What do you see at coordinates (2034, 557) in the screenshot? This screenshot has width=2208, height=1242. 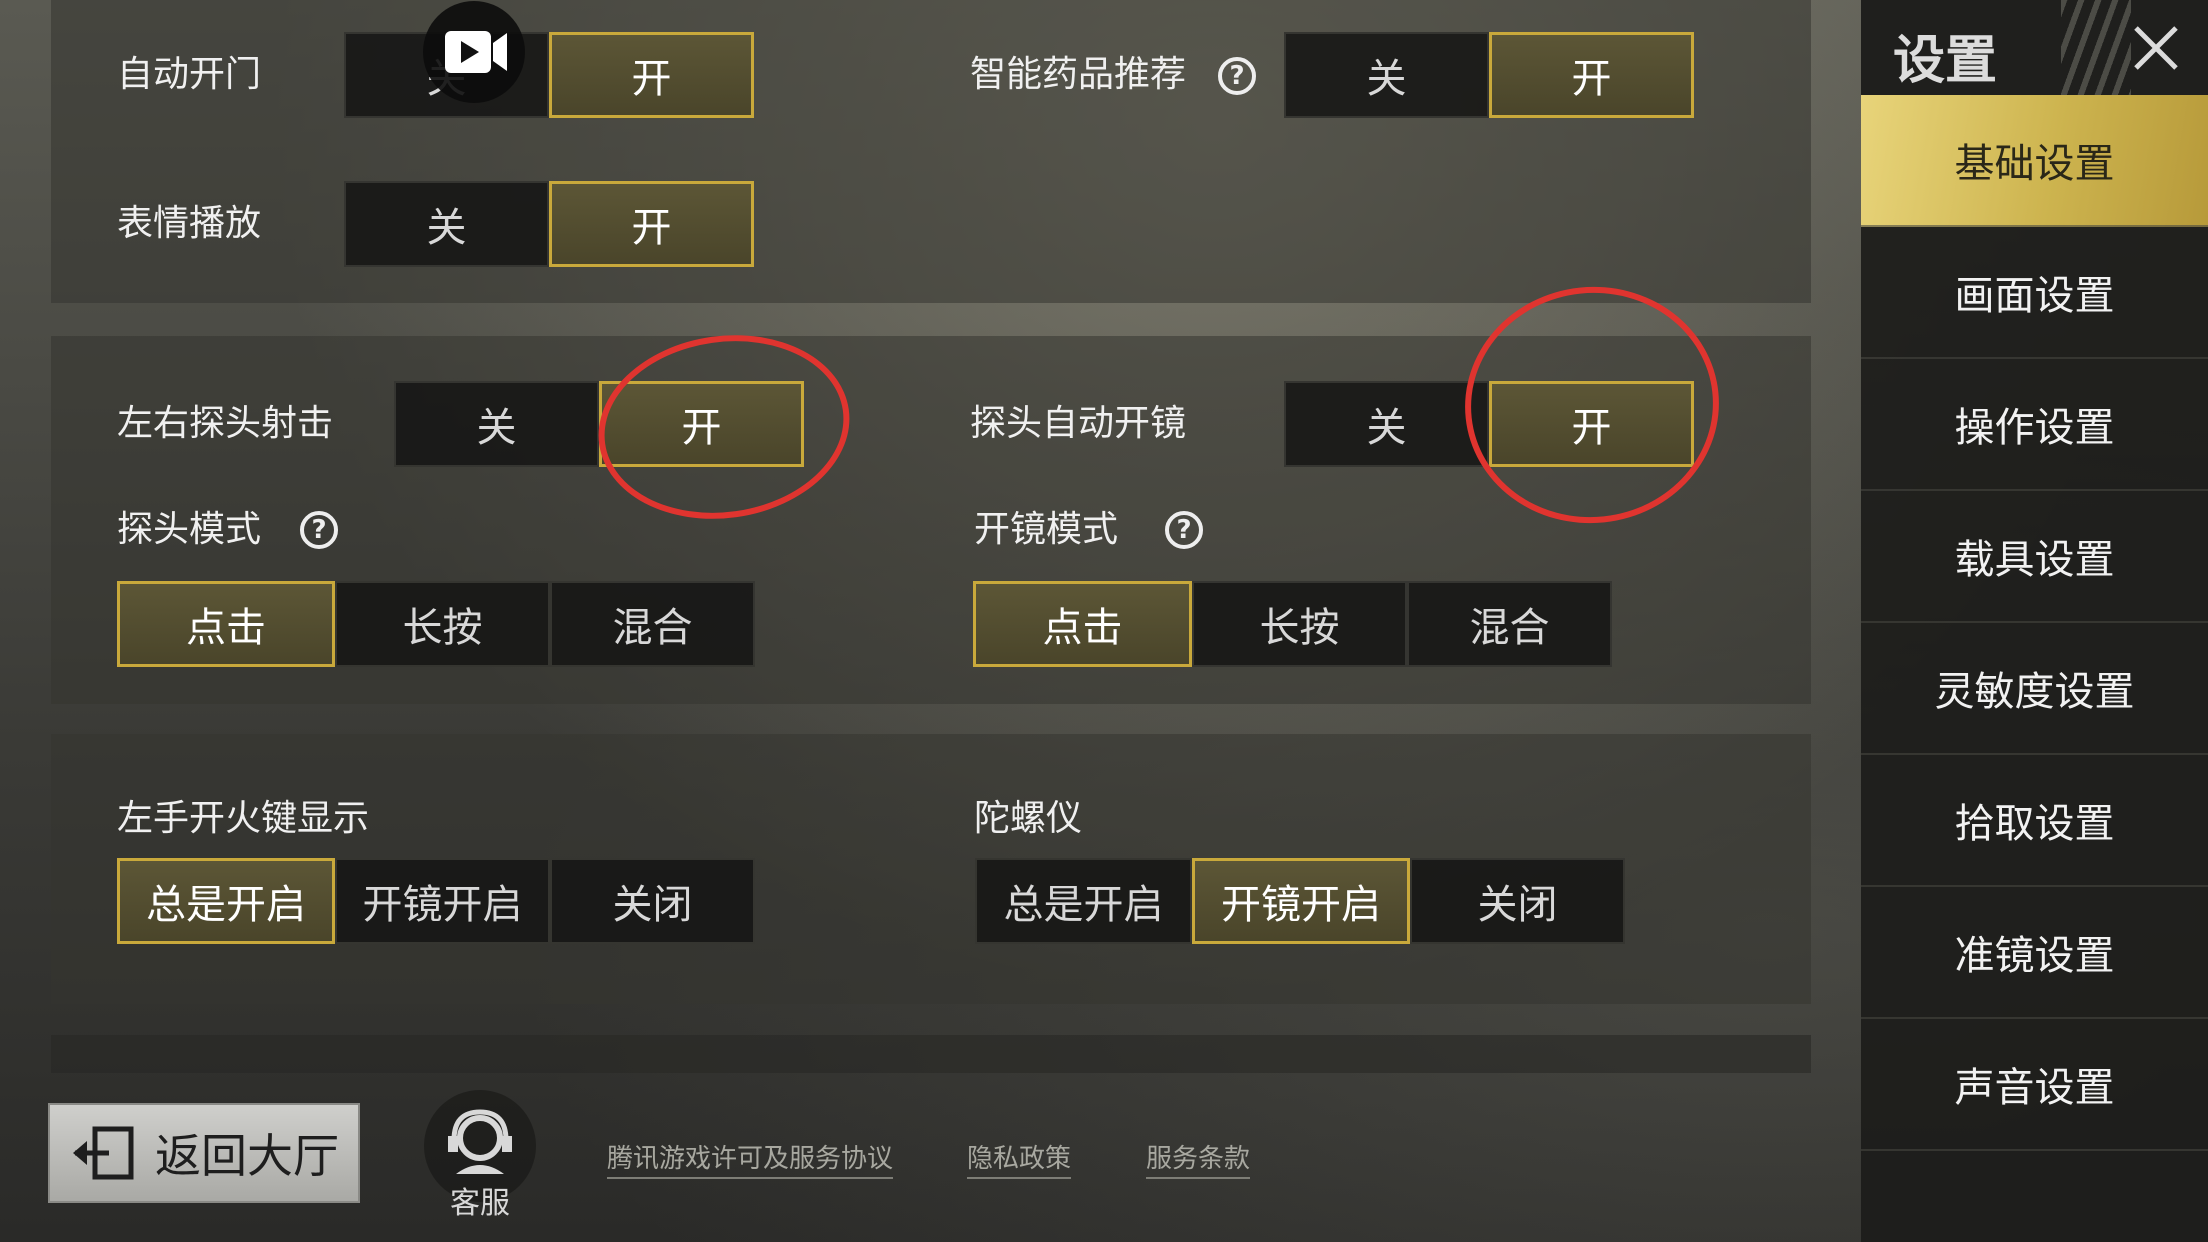 I see `sidebar-item-vehicle: 载具设置` at bounding box center [2034, 557].